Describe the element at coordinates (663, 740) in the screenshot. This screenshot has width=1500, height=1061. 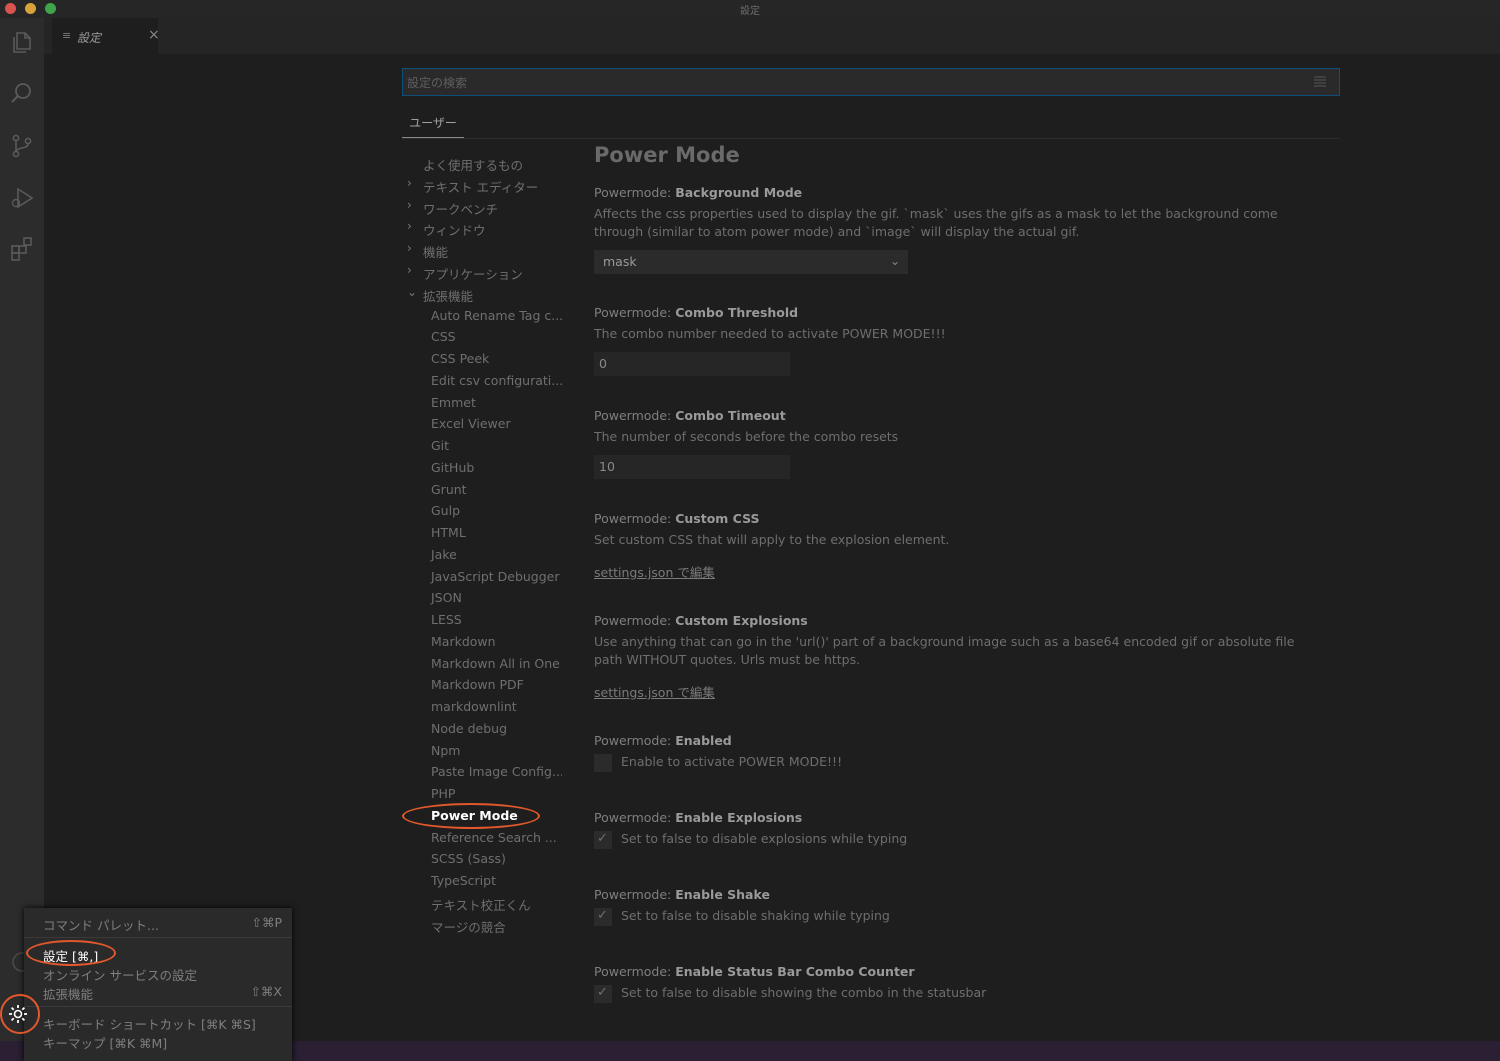
I see `setting-title-enabled: Powermode: Enabled` at that location.